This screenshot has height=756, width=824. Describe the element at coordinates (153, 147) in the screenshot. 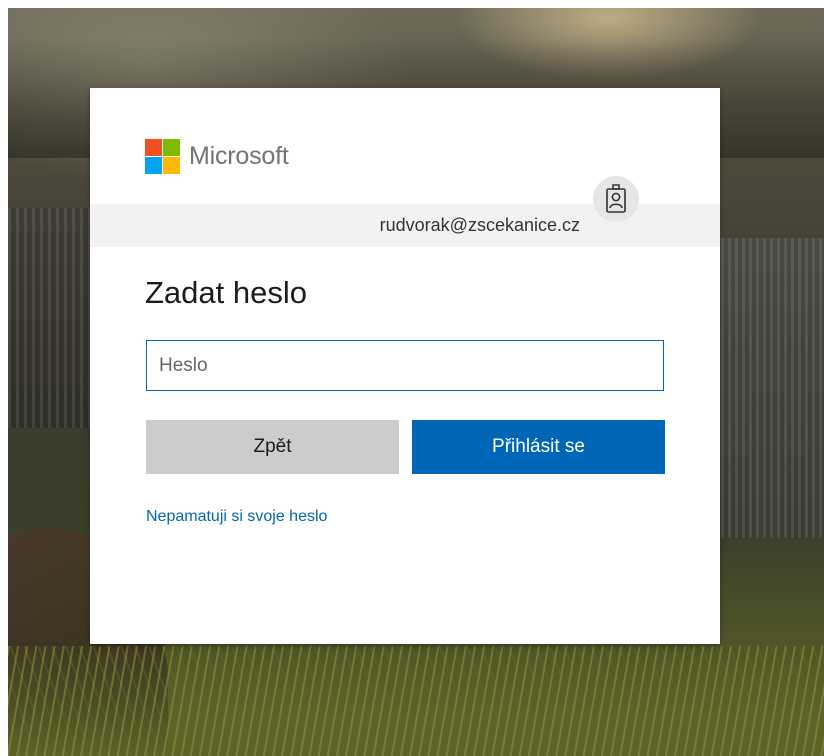

I see `logo-square-red` at that location.